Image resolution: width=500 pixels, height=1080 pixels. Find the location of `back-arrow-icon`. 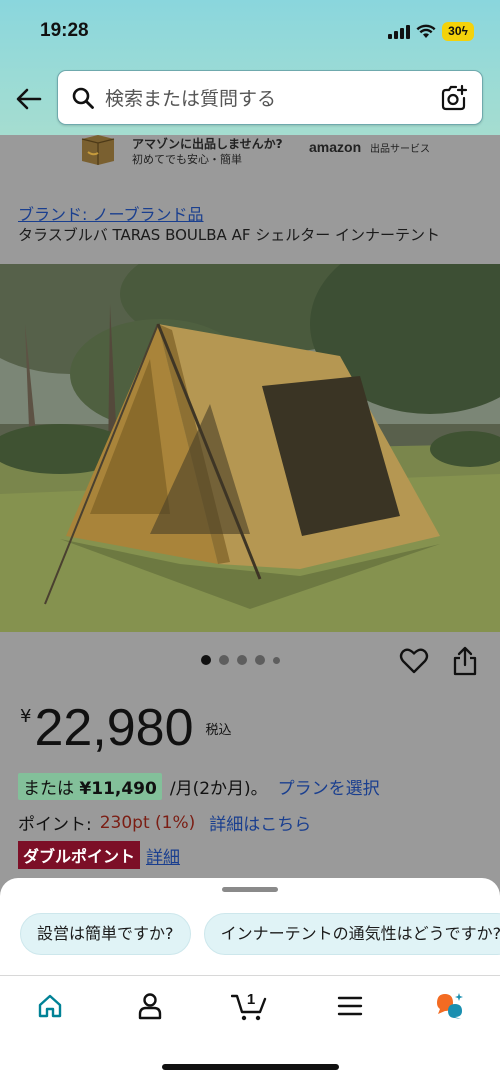

back-arrow-icon is located at coordinates (29, 99).